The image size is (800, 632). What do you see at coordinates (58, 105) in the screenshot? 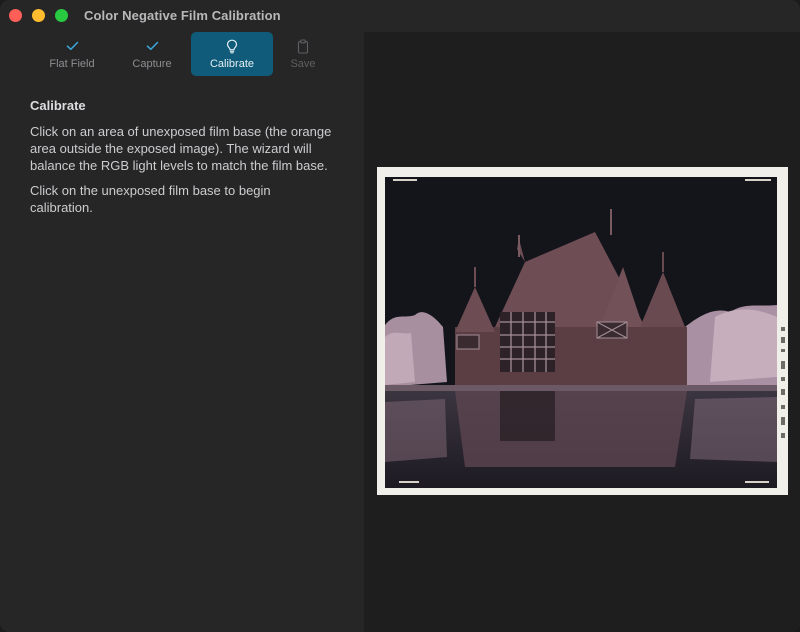
I see `instructions-heading: Calibrate` at bounding box center [58, 105].